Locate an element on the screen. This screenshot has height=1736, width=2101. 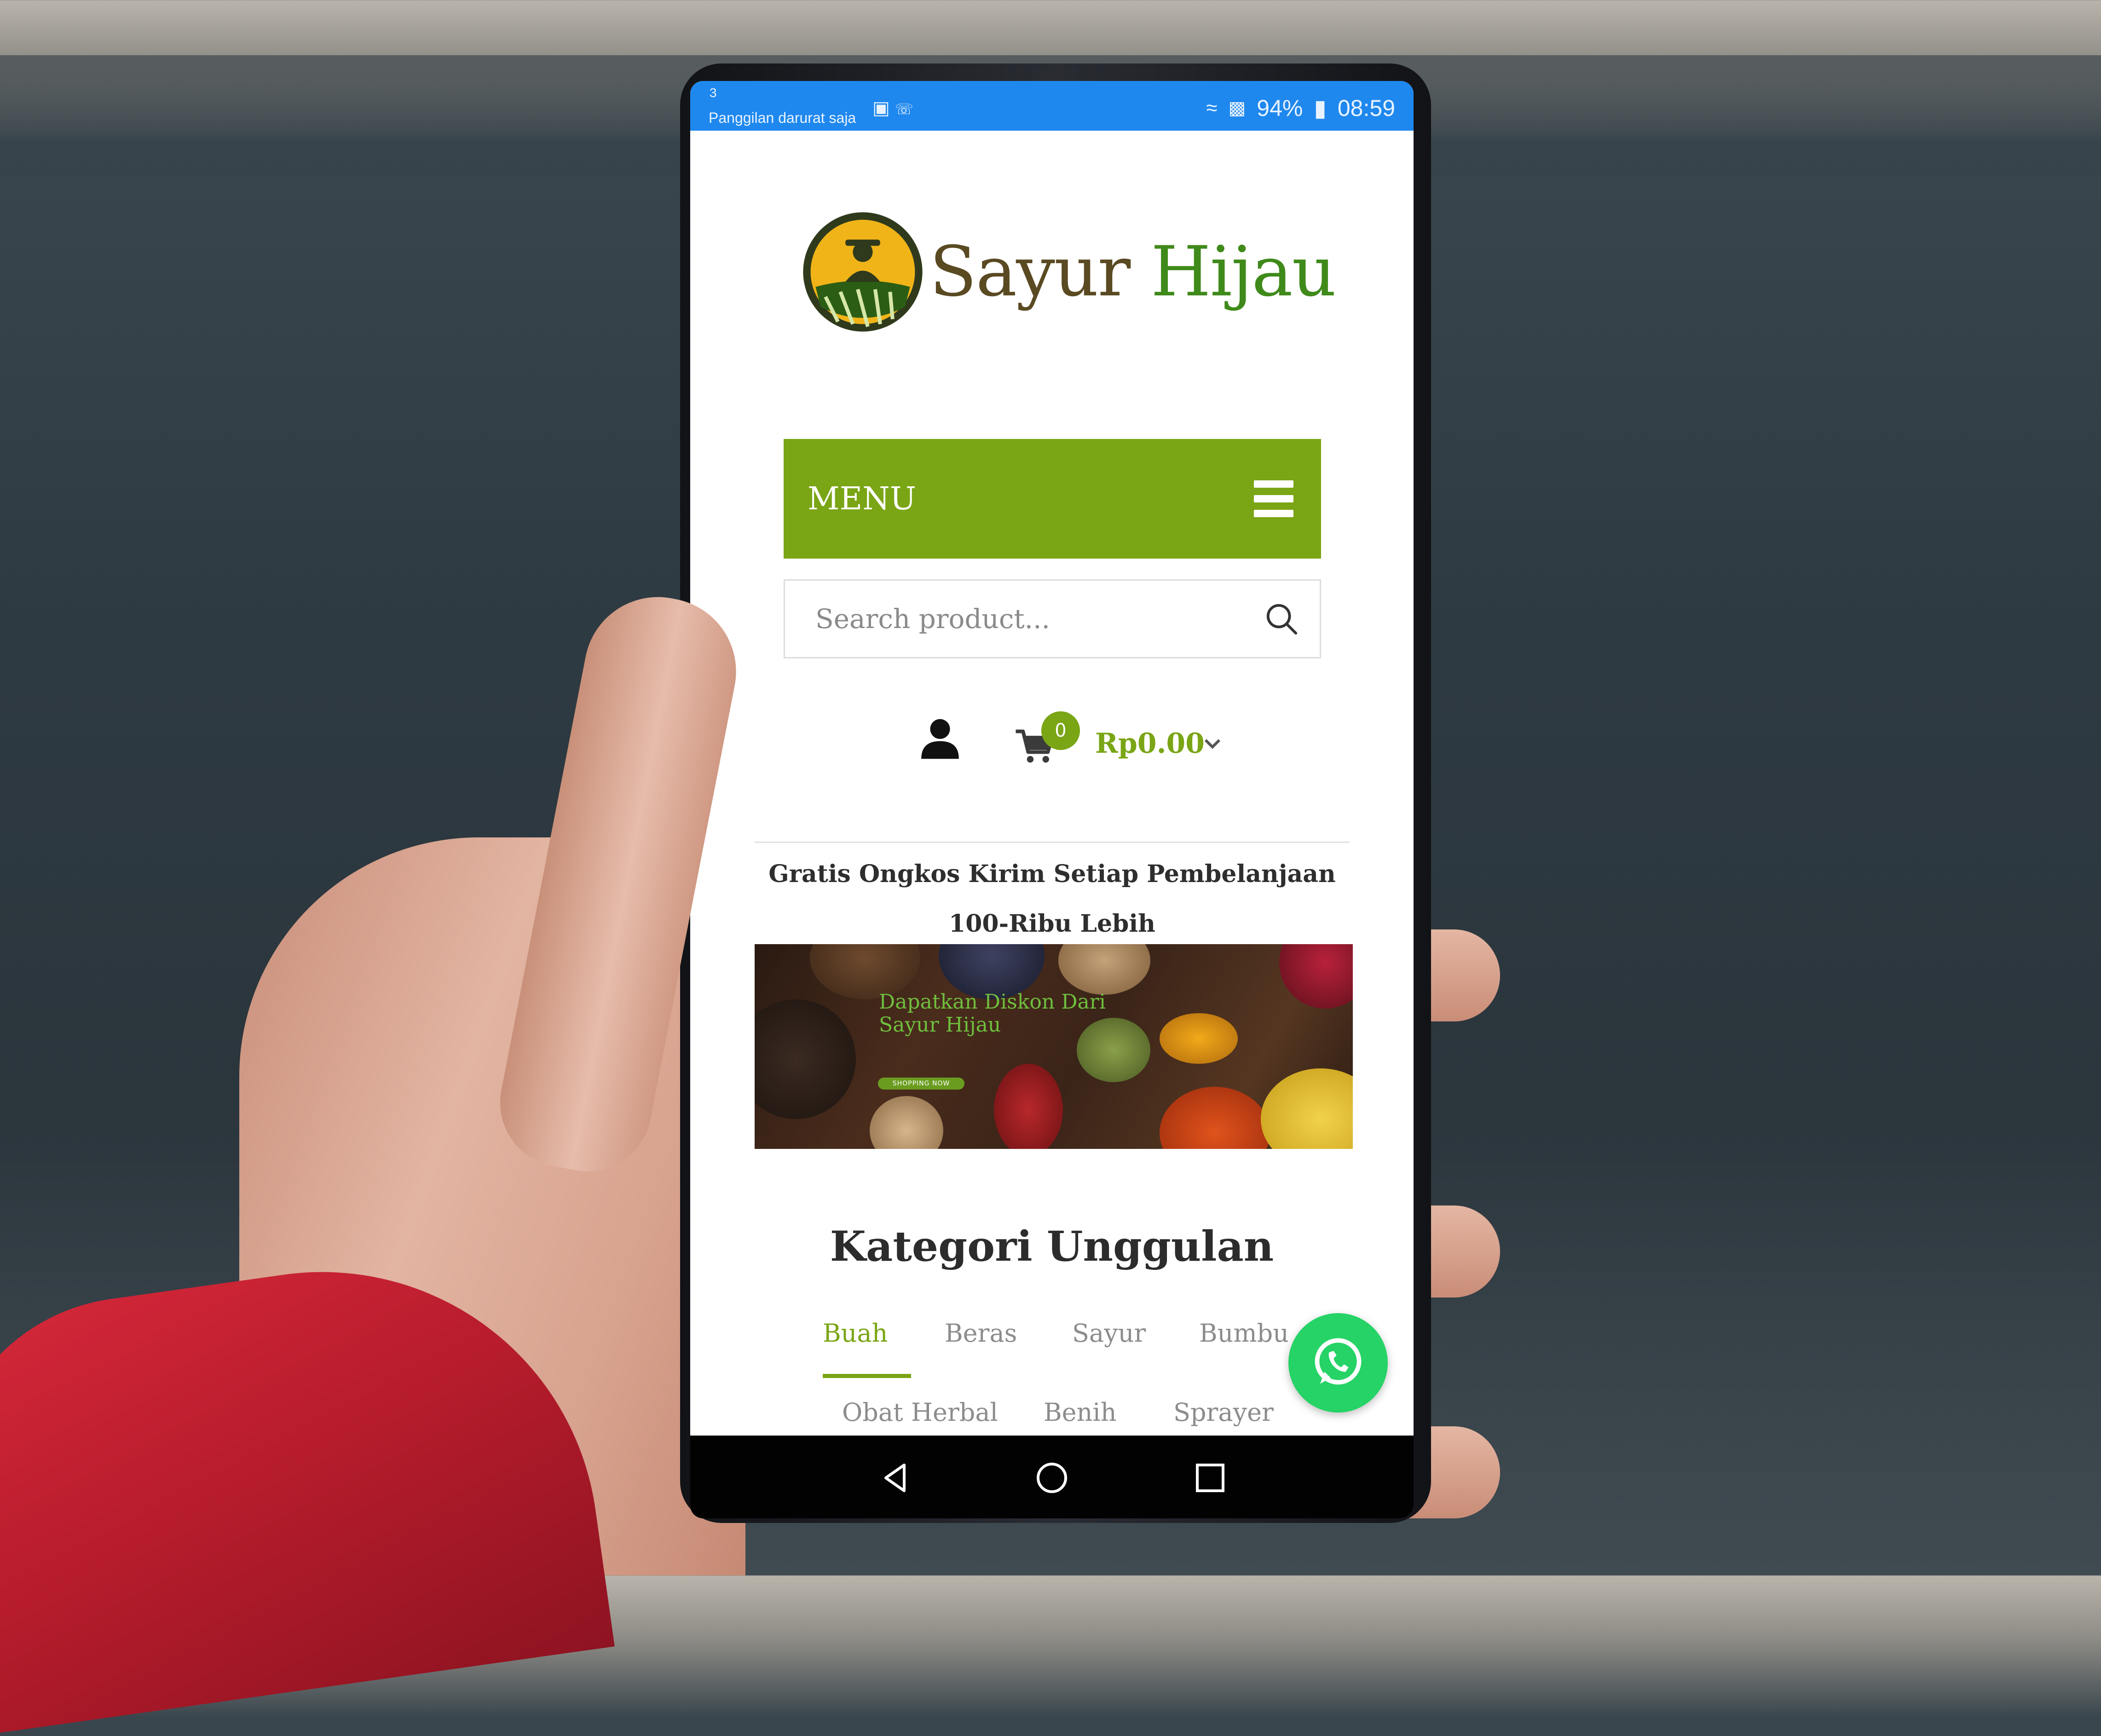
tab-buah: Buah is located at coordinates (855, 1333).